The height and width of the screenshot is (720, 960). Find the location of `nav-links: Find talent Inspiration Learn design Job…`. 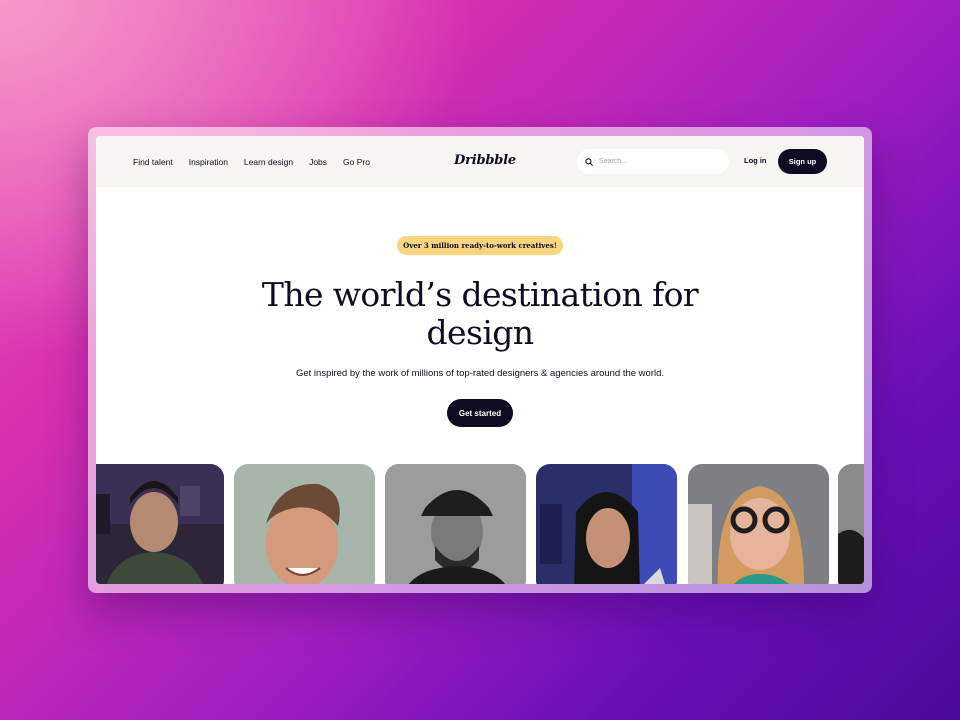

nav-links: Find talent Inspiration Learn design Job… is located at coordinates (259, 161).